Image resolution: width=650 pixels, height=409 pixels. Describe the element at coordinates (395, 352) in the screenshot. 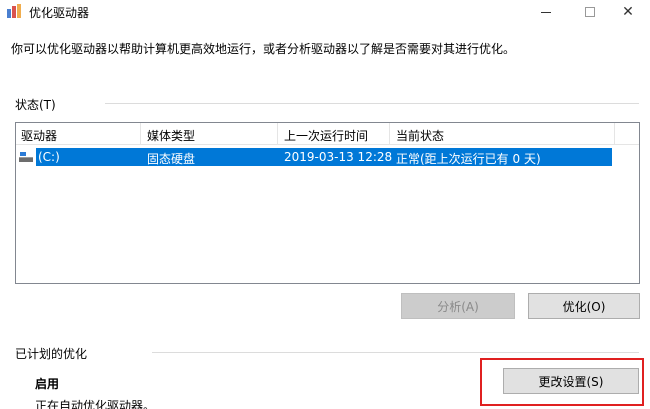

I see `scheduled-group-divider` at that location.